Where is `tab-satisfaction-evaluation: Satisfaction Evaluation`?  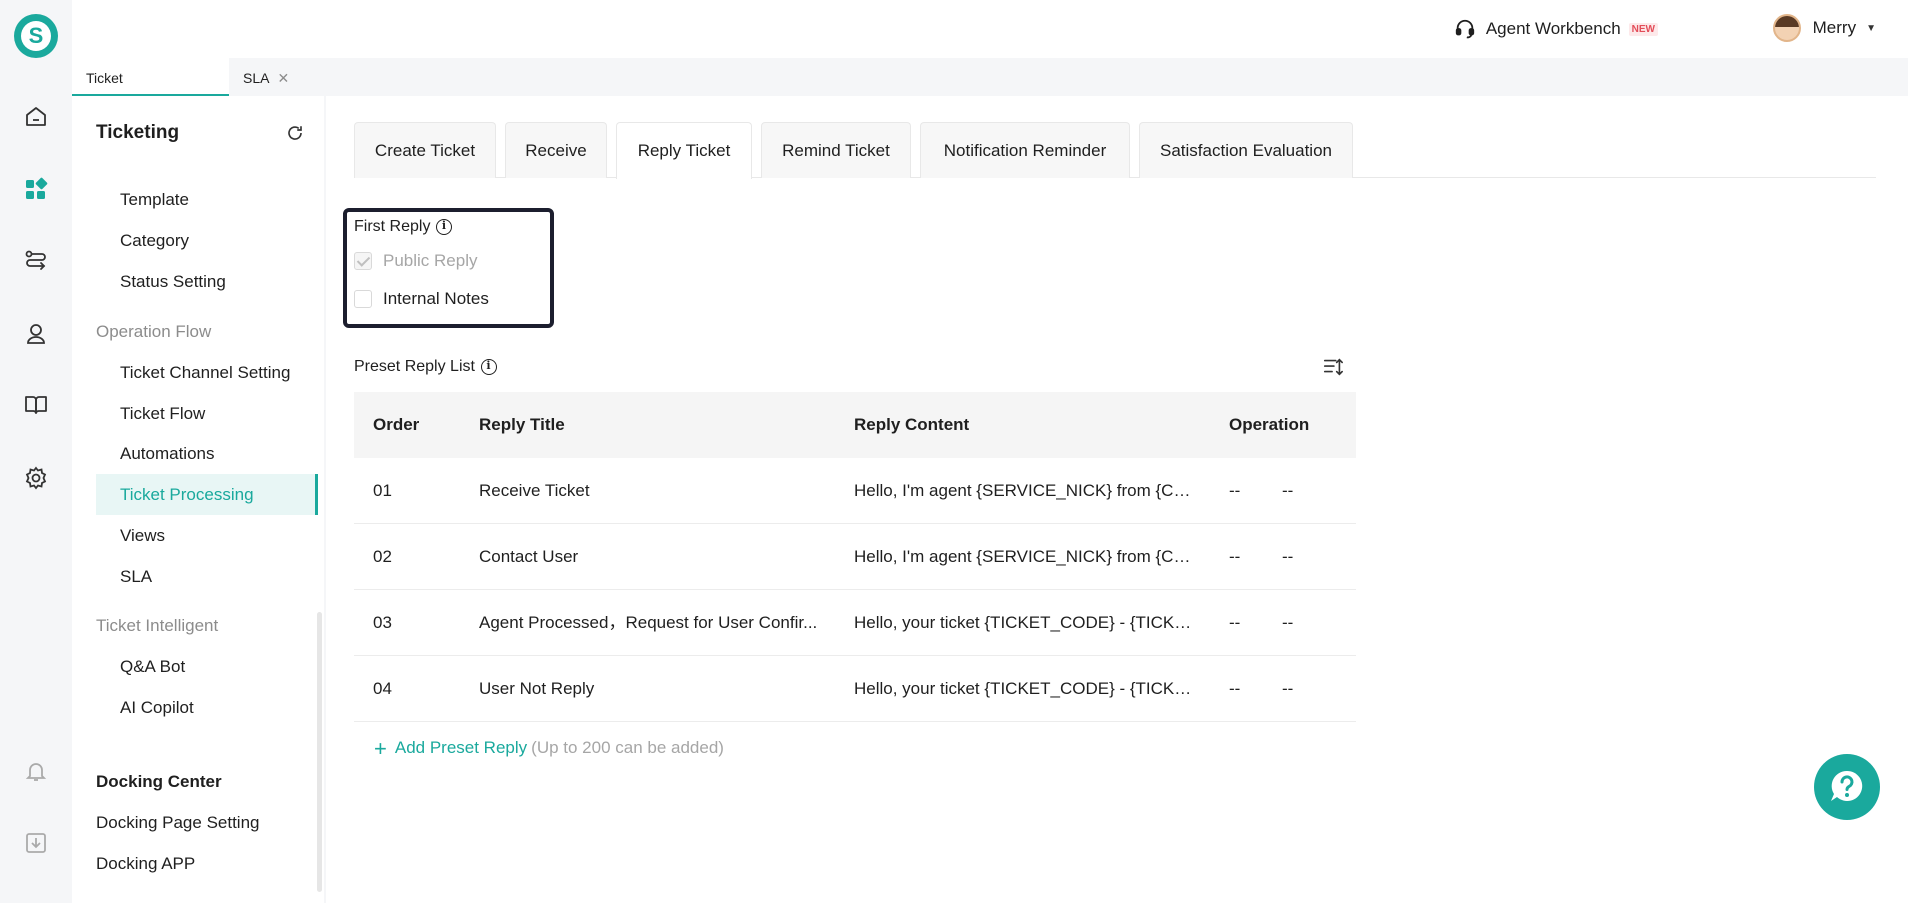 tab-satisfaction-evaluation: Satisfaction Evaluation is located at coordinates (1246, 150).